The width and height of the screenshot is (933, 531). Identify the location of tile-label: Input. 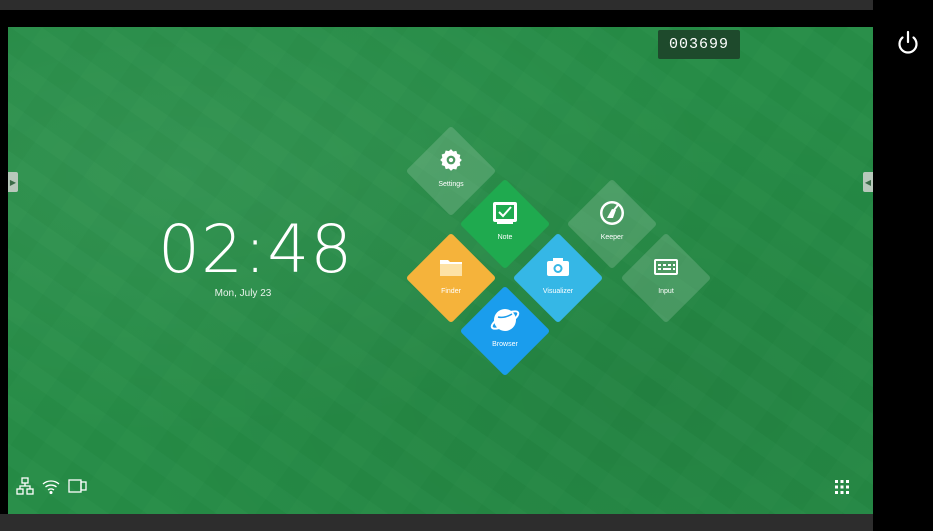
(666, 291).